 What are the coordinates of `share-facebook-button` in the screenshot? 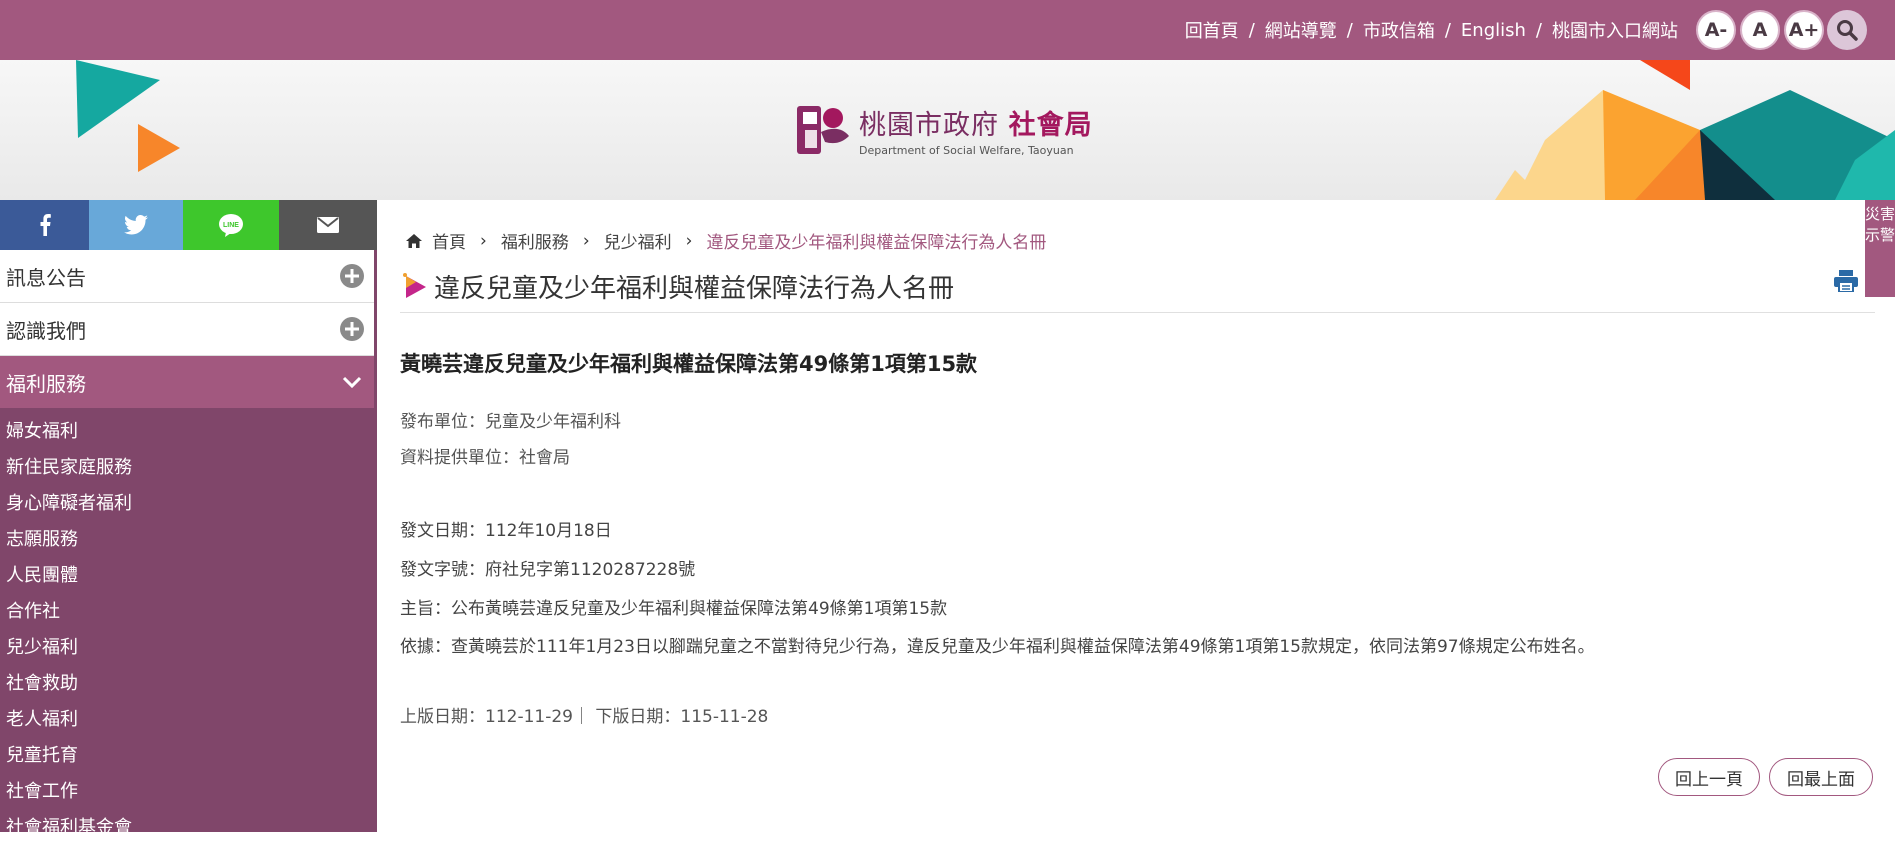 It's located at (44, 225).